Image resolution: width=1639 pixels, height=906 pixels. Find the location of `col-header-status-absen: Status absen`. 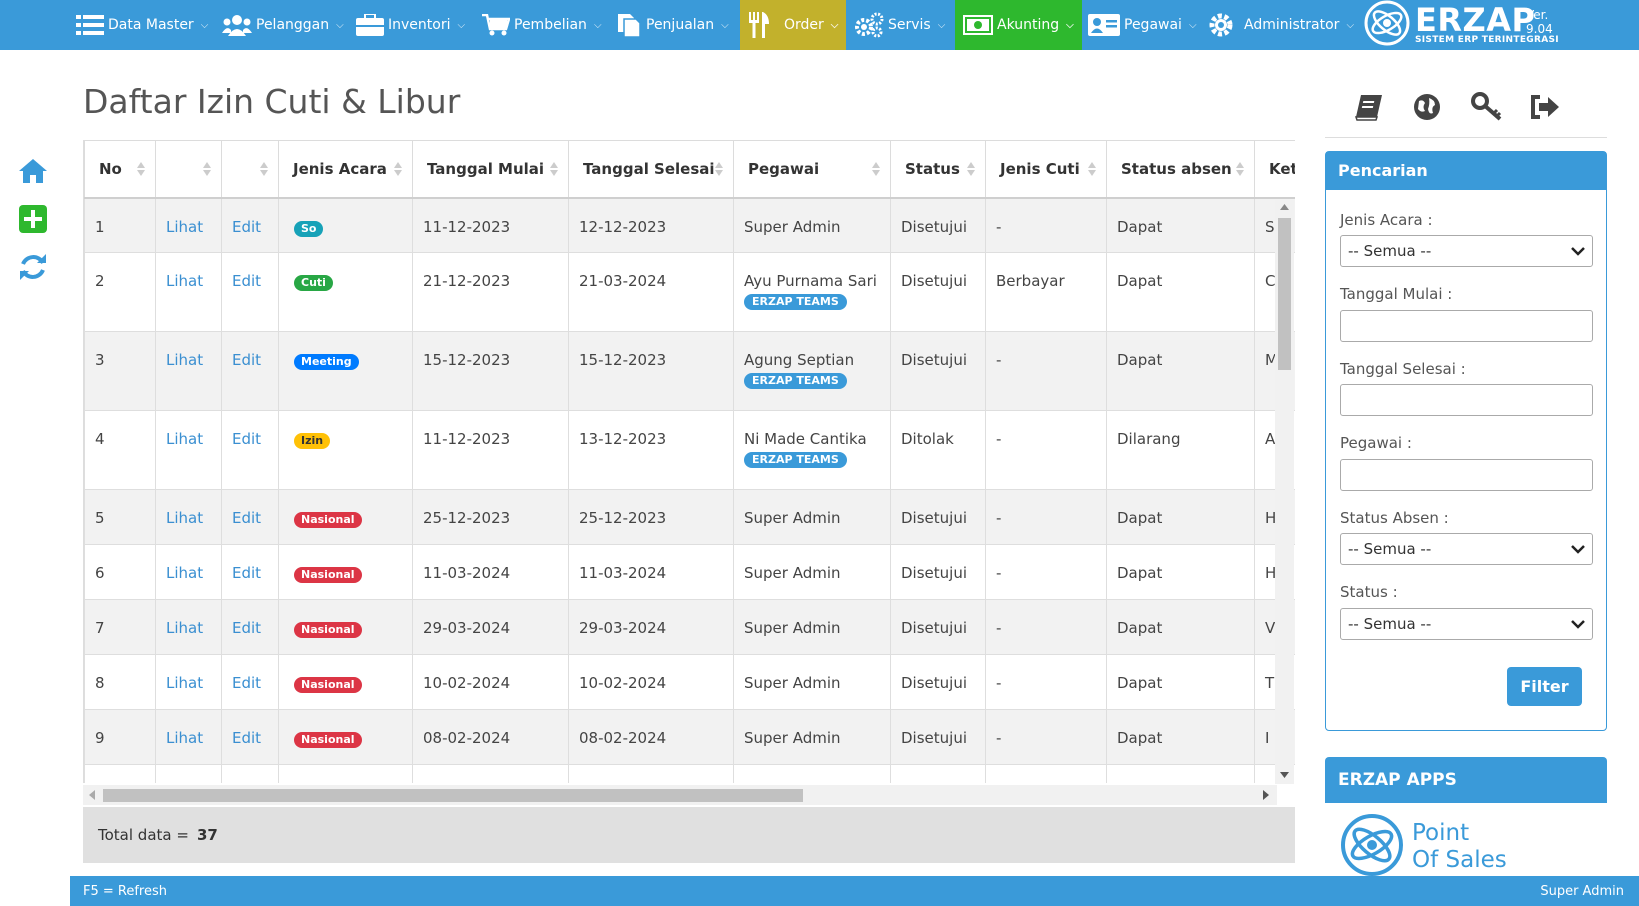

col-header-status-absen: Status absen is located at coordinates (1180, 169).